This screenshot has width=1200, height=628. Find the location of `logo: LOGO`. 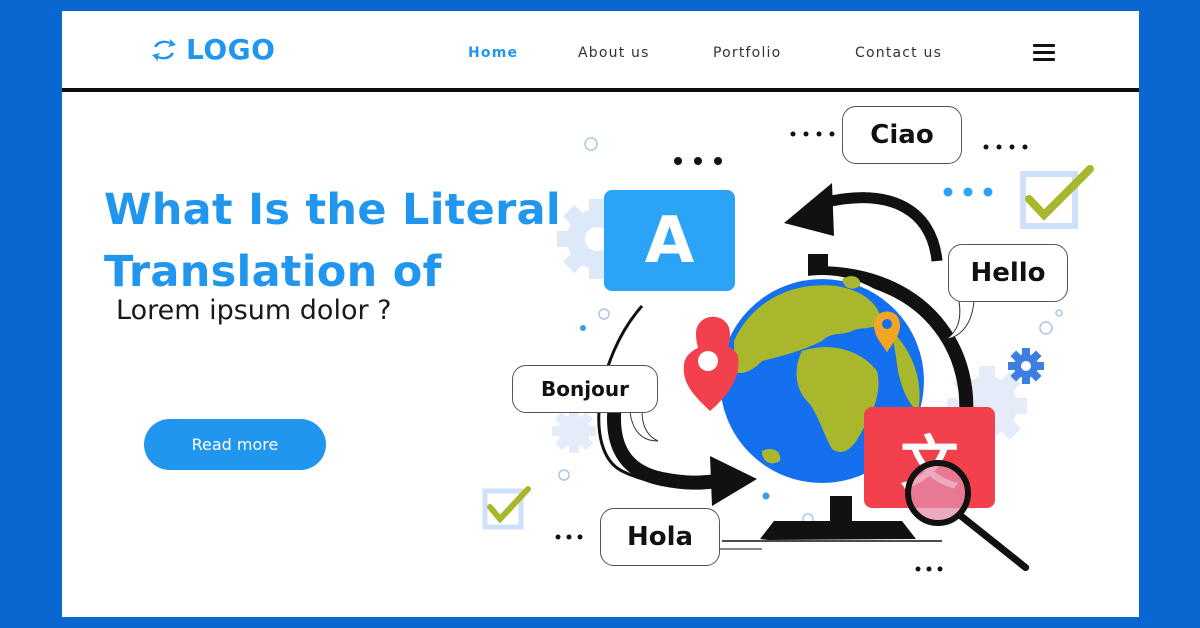

logo: LOGO is located at coordinates (212, 49).